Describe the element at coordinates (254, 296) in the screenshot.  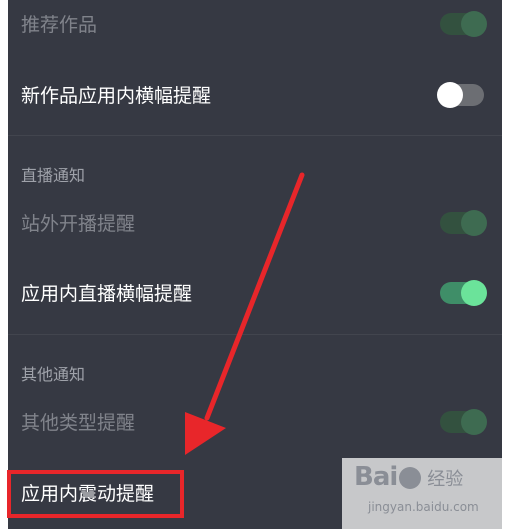
I see `arrow-shaft` at that location.